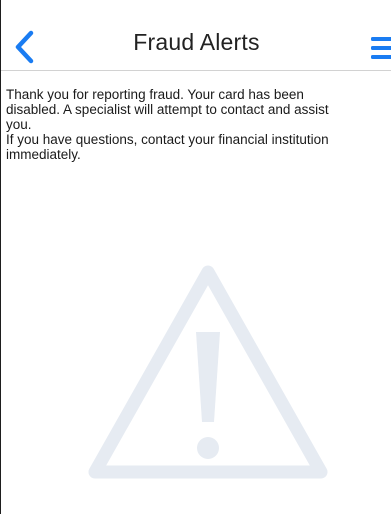 This screenshot has width=391, height=514. I want to click on menu-button, so click(381, 48).